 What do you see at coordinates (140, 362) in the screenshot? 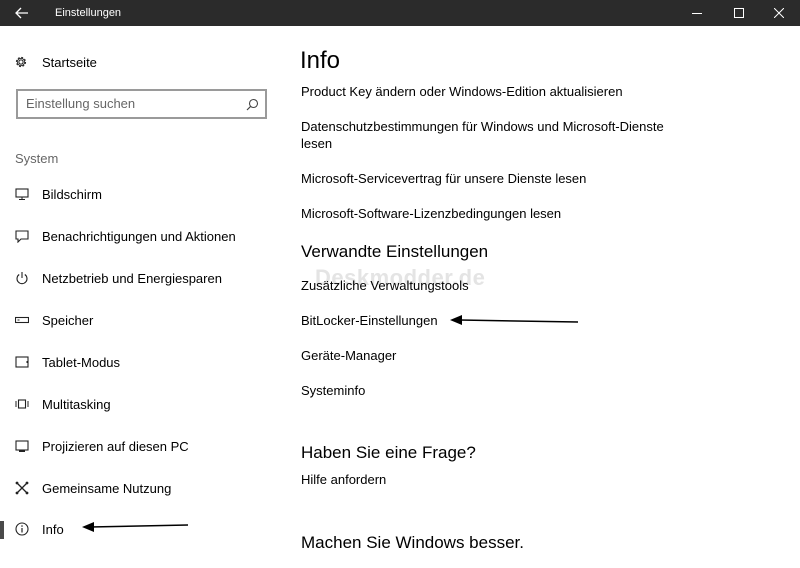
I see `sidebar-item-tablet-modus: Tablet-Modus` at bounding box center [140, 362].